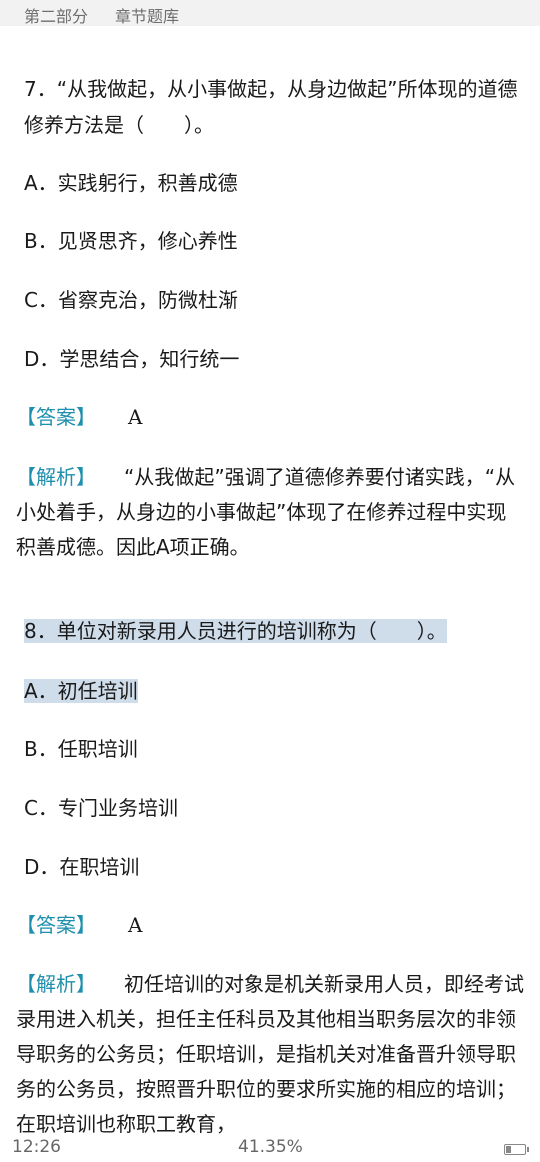 The width and height of the screenshot is (540, 1162). Describe the element at coordinates (131, 300) in the screenshot. I see `question-7-option-c: C．省察克治，防微杜渐` at that location.